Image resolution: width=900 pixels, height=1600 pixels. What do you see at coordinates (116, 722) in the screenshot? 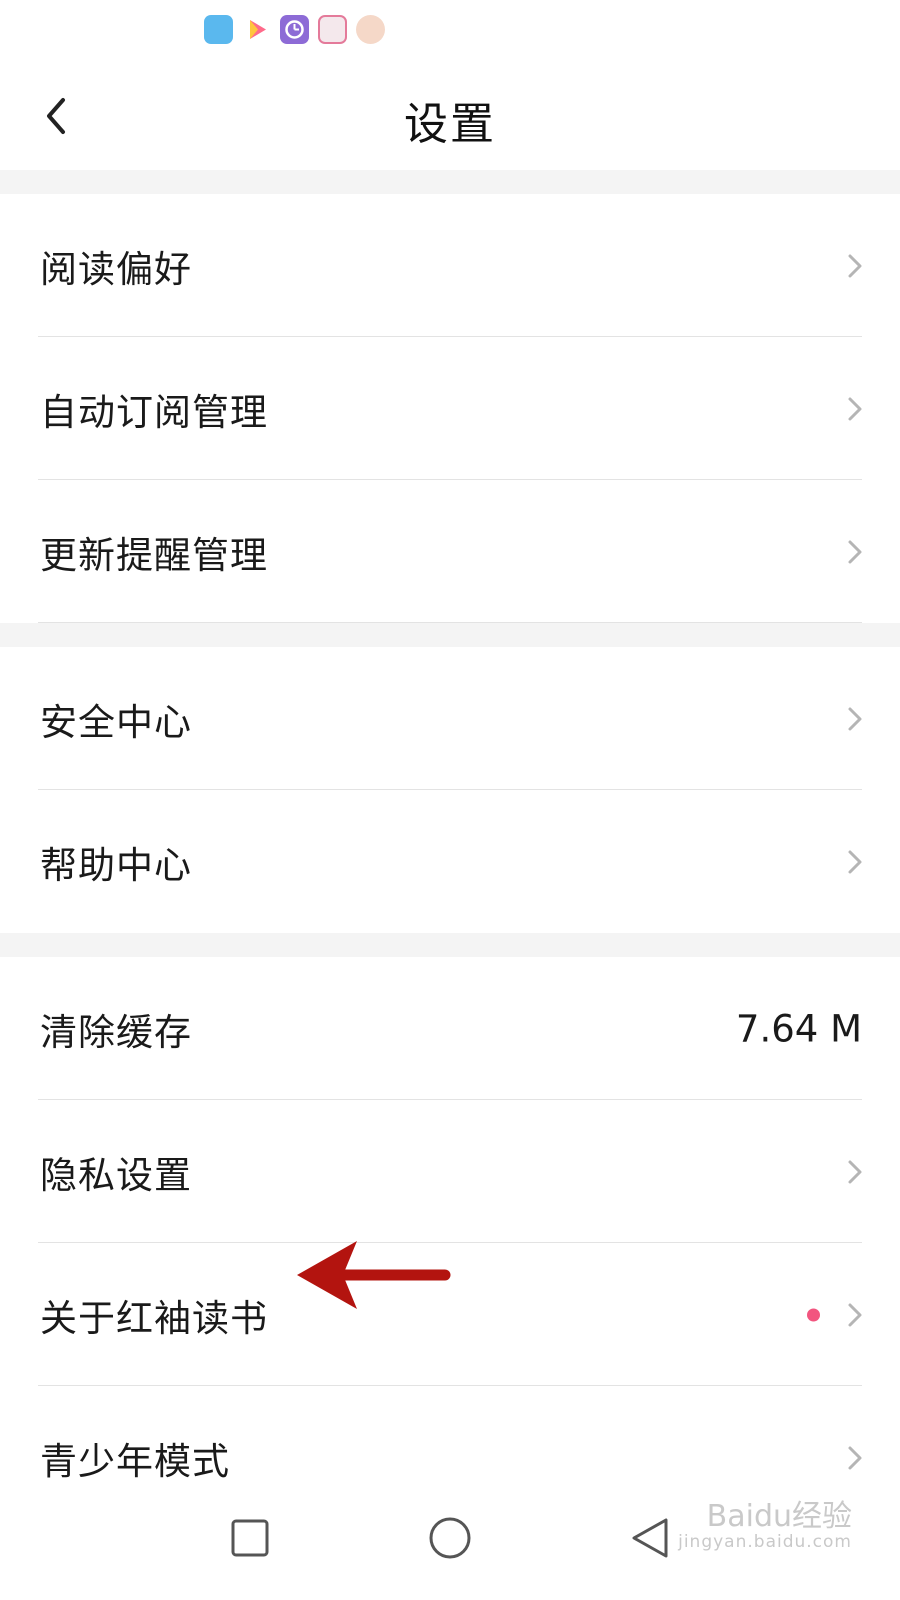
I see `settings-item-label: 安全中心` at bounding box center [116, 722].